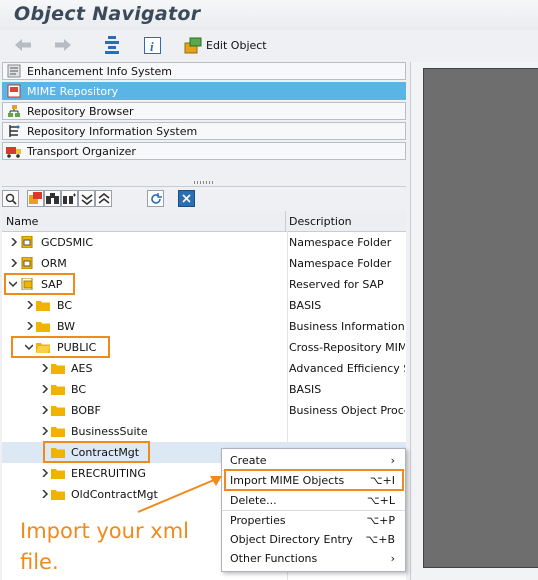  Describe the element at coordinates (236, 45) in the screenshot. I see `edit-object-label: Edit Object` at that location.